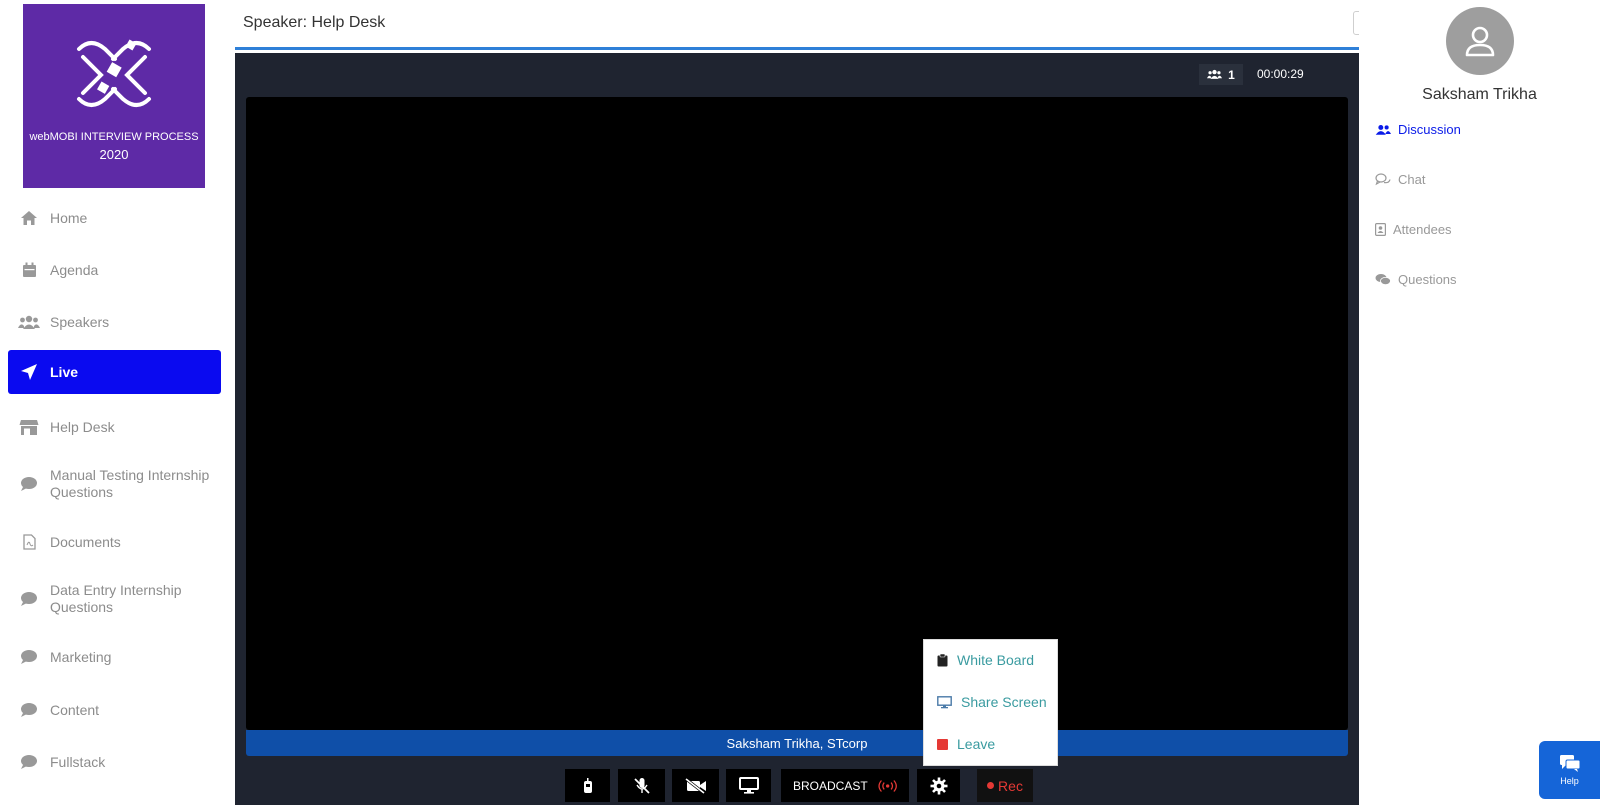 This screenshot has height=805, width=1600. What do you see at coordinates (991, 785) in the screenshot?
I see `record-dot-icon` at bounding box center [991, 785].